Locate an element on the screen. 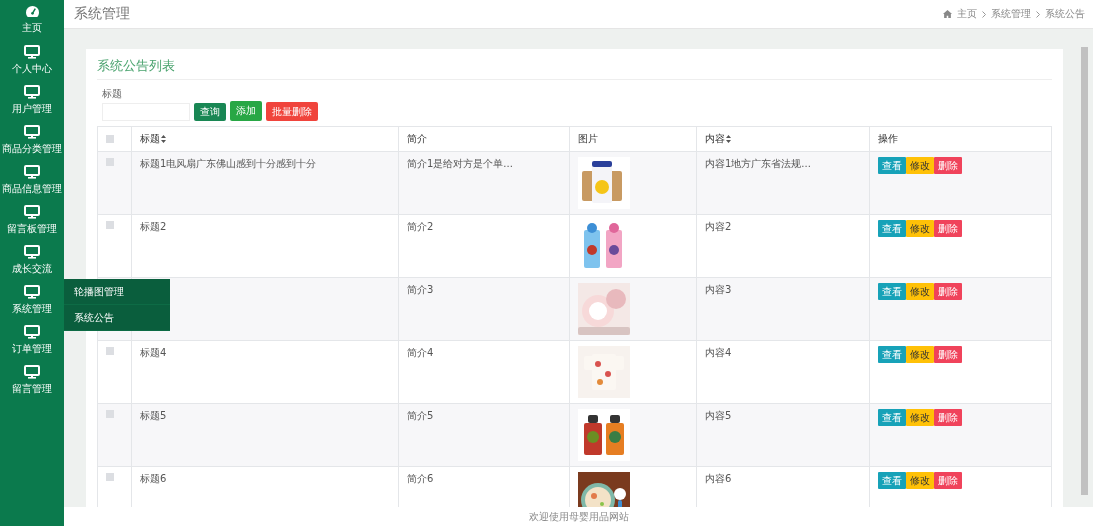 Image resolution: width=1093 pixels, height=526 pixels. column-header: 内容 is located at coordinates (783, 139).